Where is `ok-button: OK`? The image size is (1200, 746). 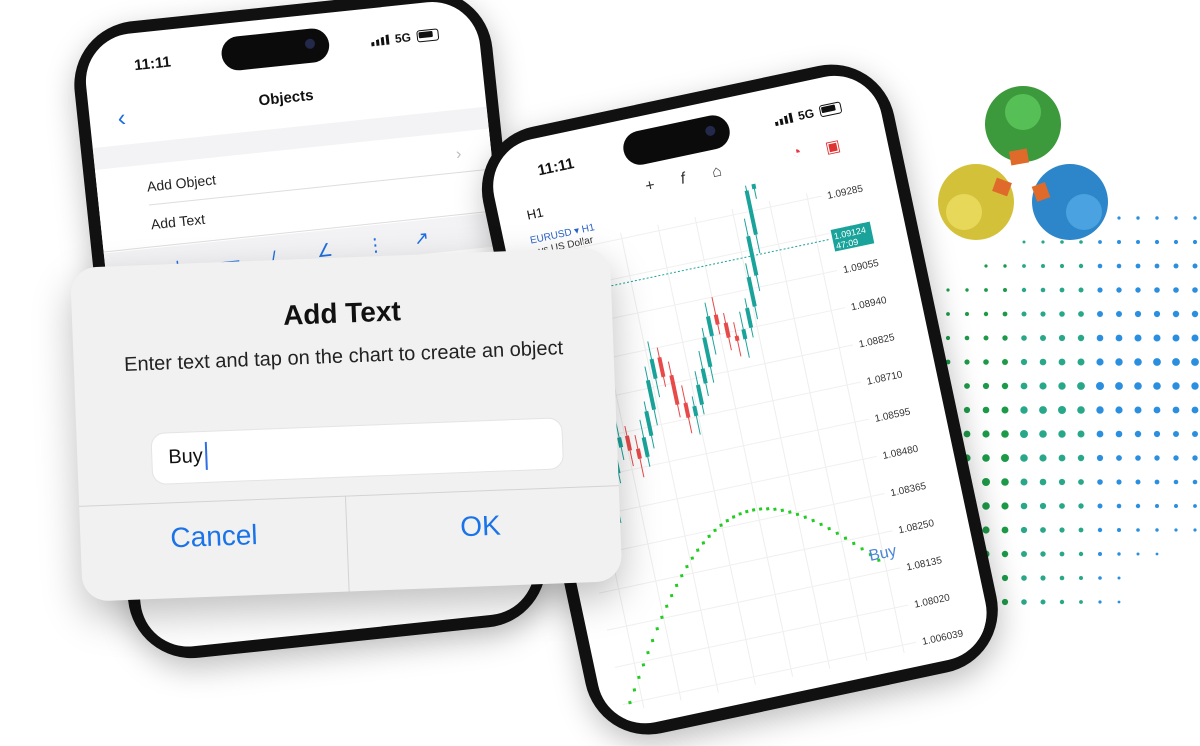 ok-button: OK is located at coordinates (481, 527).